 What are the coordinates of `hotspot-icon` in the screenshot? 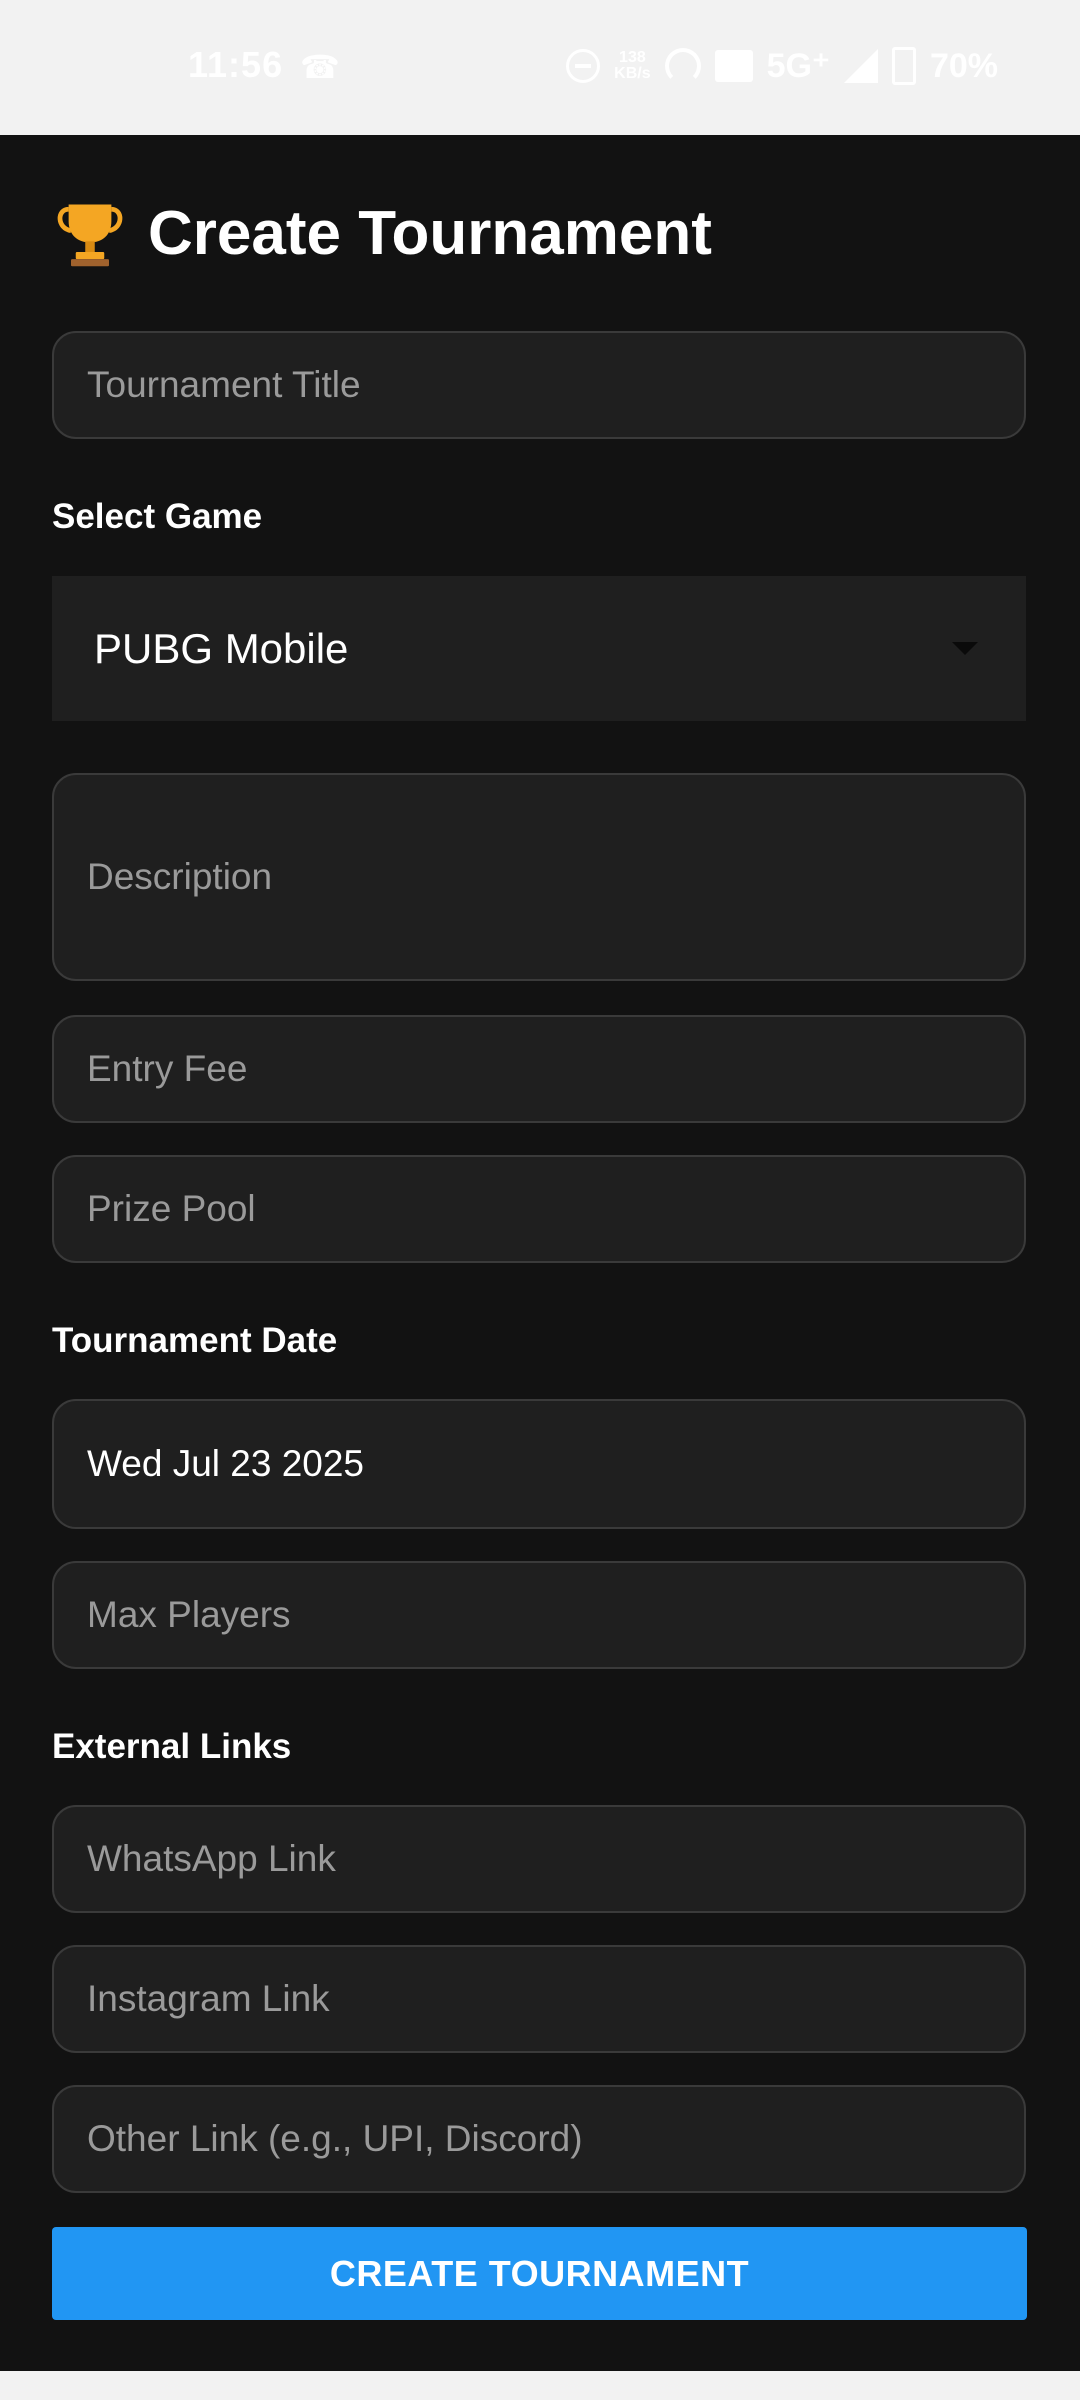 It's located at (682, 66).